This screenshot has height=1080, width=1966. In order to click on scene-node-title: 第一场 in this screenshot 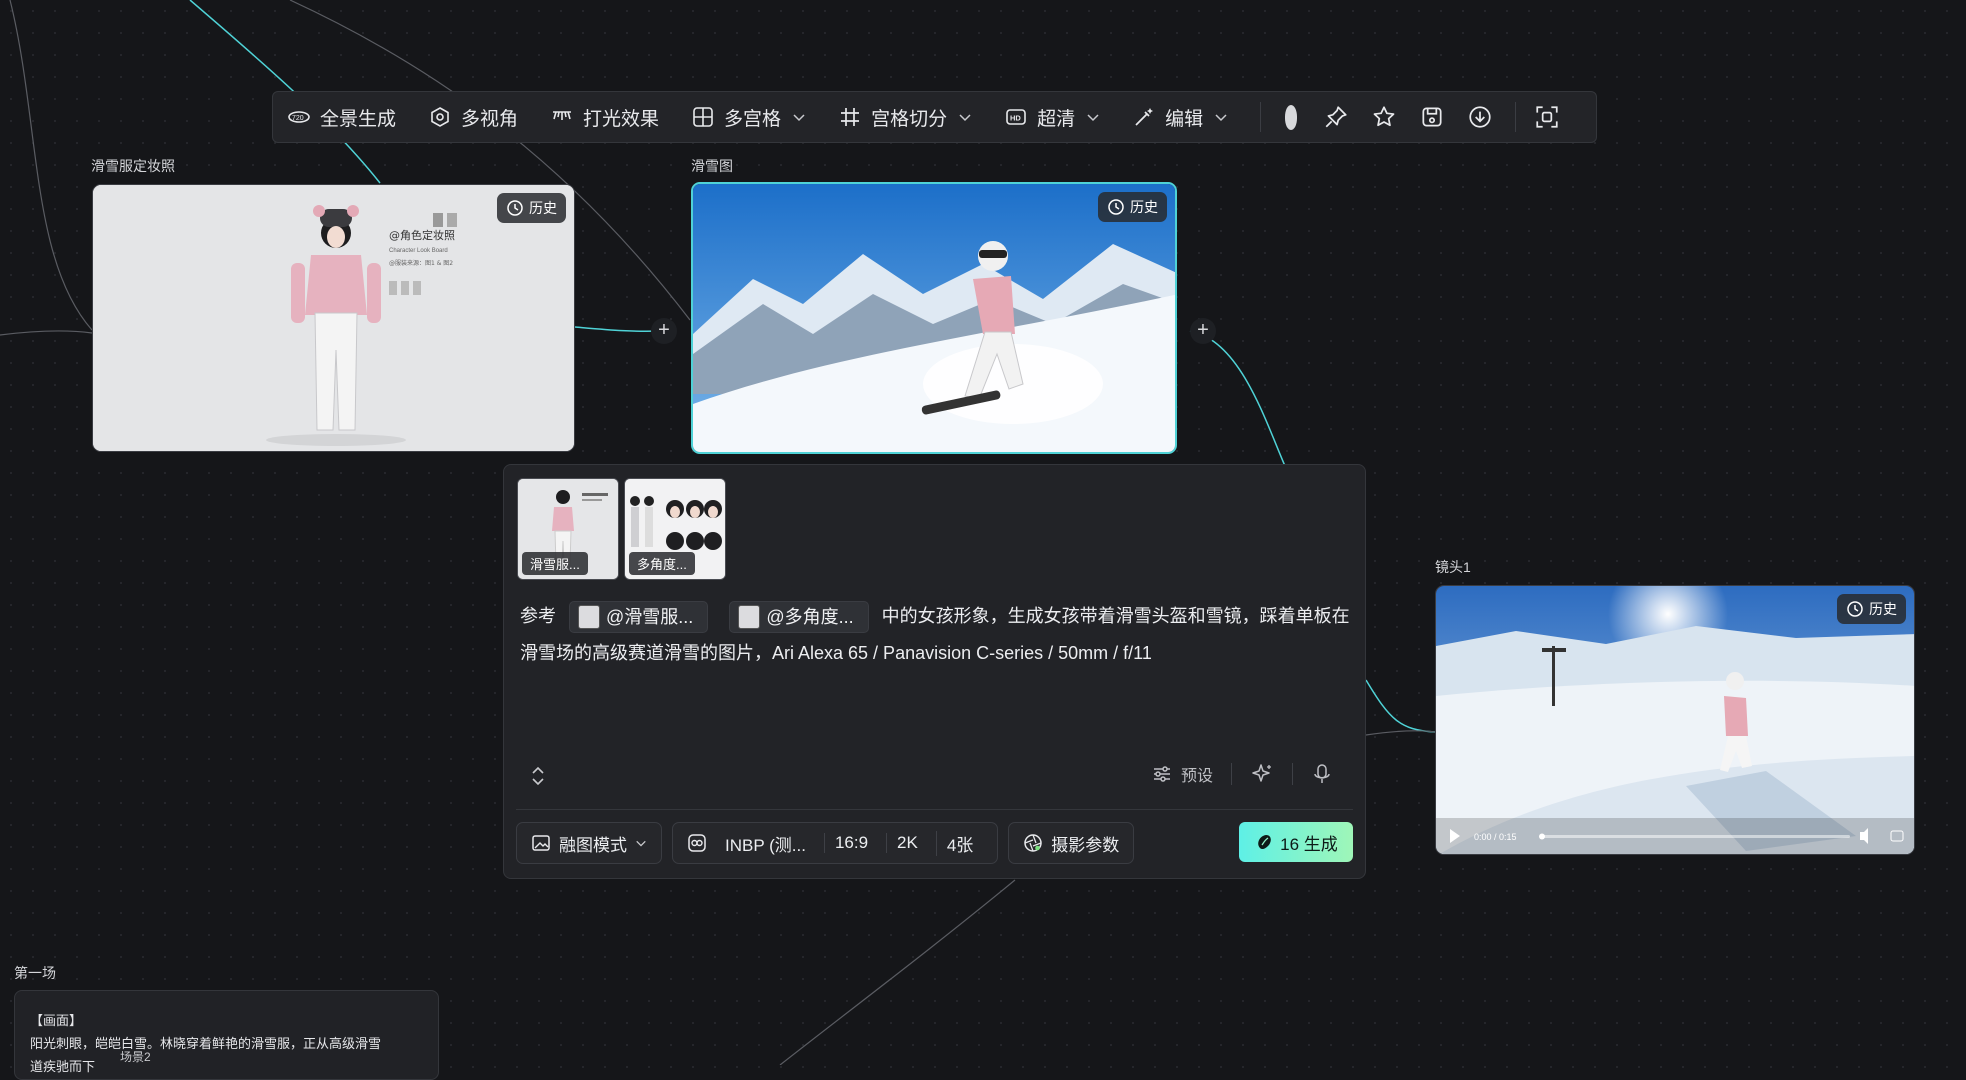, I will do `click(35, 973)`.